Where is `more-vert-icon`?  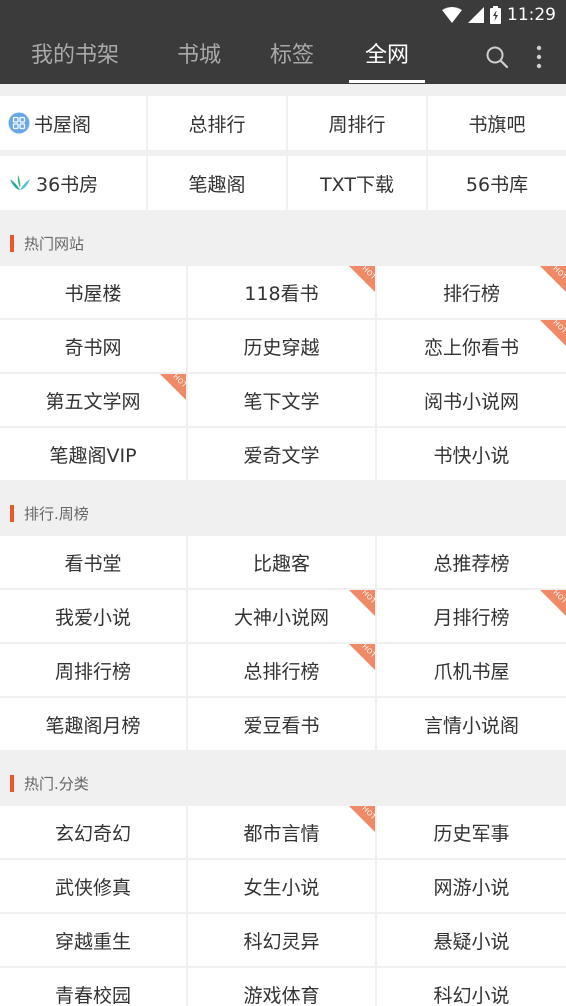 more-vert-icon is located at coordinates (539, 57).